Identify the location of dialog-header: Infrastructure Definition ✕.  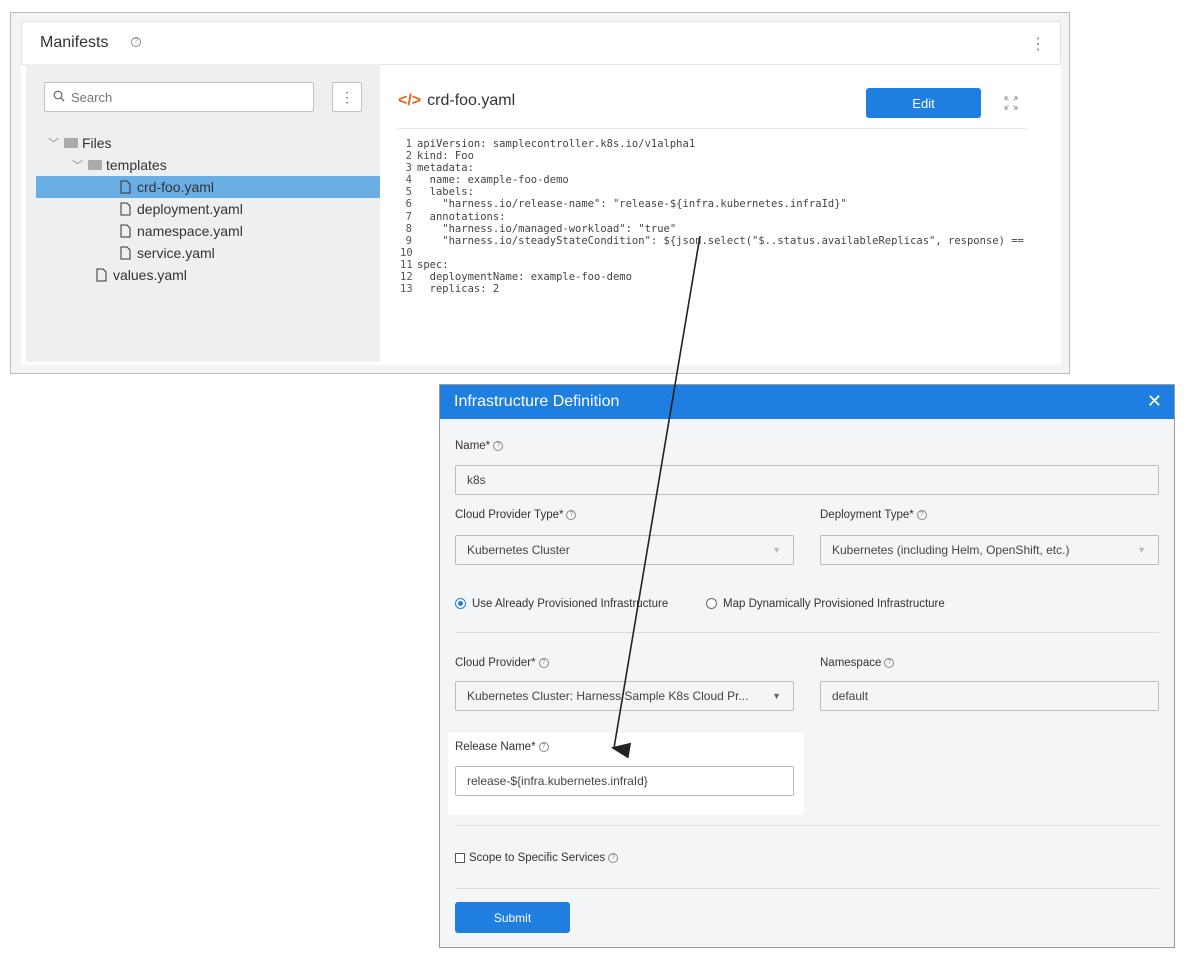
(807, 402).